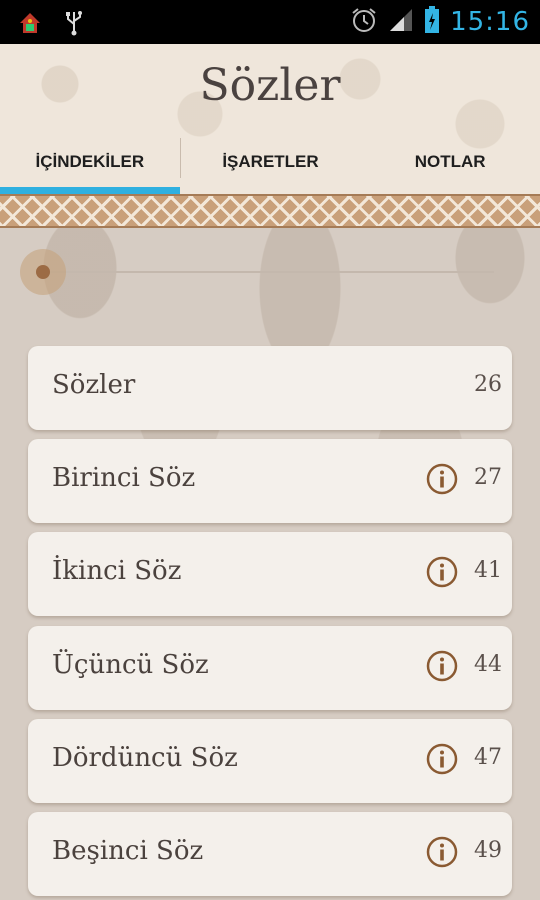 Image resolution: width=540 pixels, height=900 pixels. Describe the element at coordinates (270, 481) in the screenshot. I see `list-item: Birinci Söz 27` at that location.